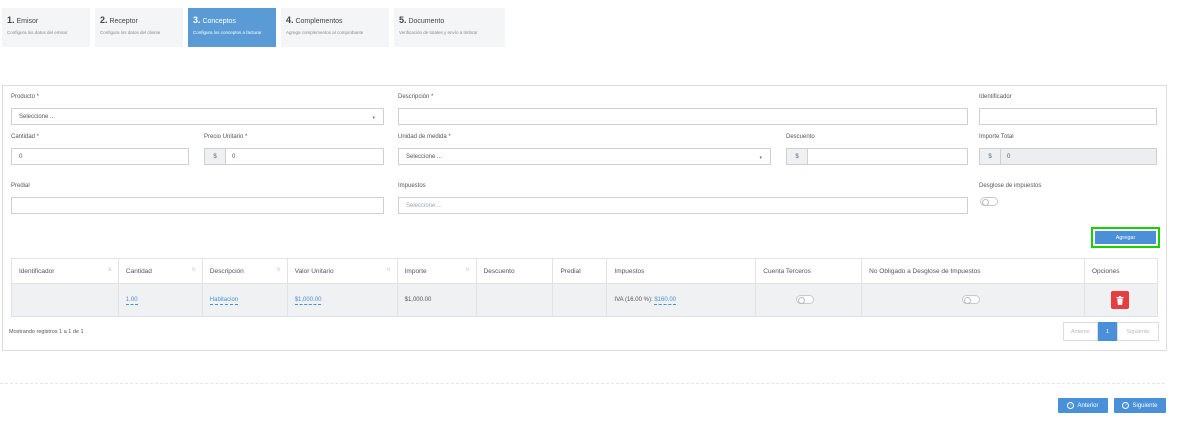 This screenshot has width=1180, height=427. What do you see at coordinates (46, 332) in the screenshot?
I see `records-info: Mostrando registros 1 a 1 de 1` at bounding box center [46, 332].